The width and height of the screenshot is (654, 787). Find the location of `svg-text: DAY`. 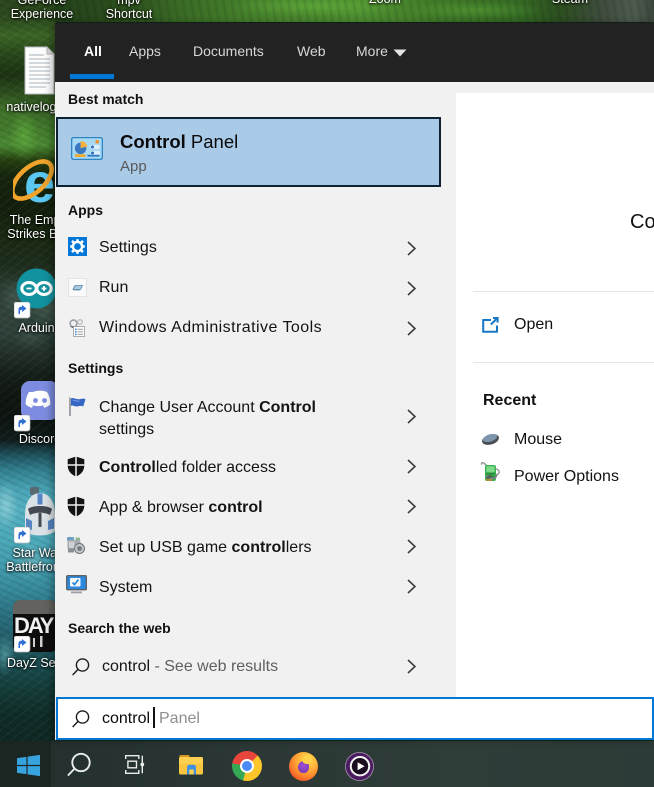

svg-text: DAY is located at coordinates (34, 625).